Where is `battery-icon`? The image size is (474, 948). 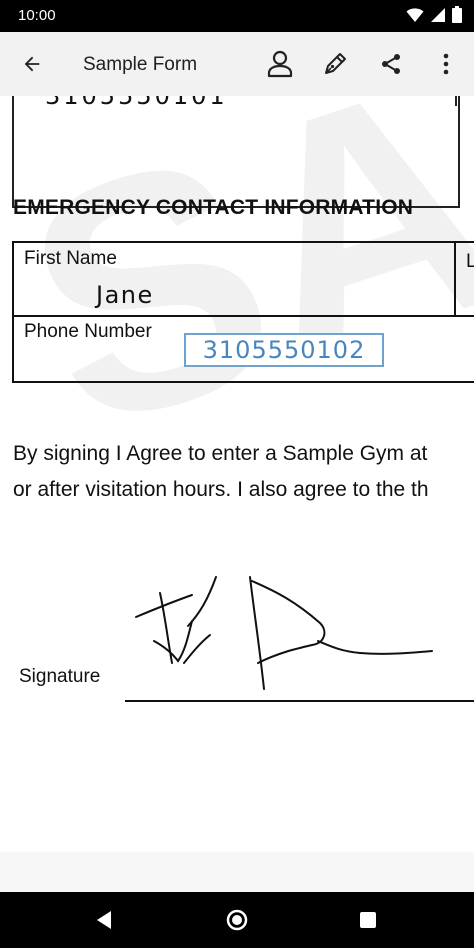
battery-icon is located at coordinates (457, 14).